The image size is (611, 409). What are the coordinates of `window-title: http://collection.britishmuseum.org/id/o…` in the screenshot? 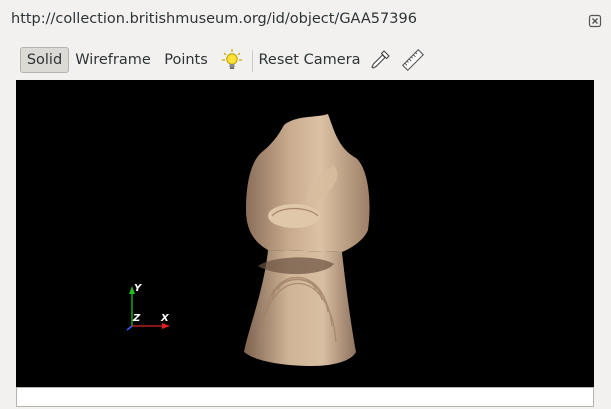 It's located at (214, 19).